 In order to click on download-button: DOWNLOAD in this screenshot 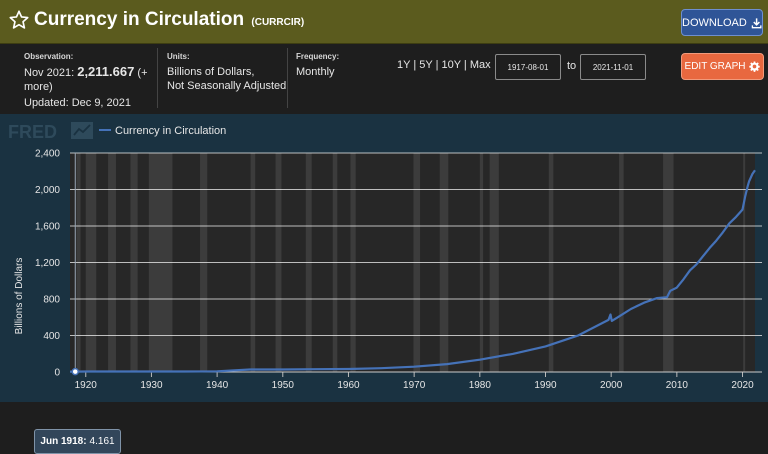, I will do `click(722, 22)`.